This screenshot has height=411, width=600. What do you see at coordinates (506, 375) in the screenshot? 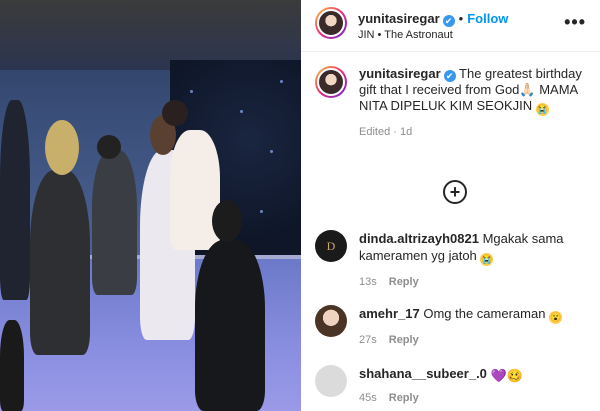
I see `heart-emoji: 💜🥴` at bounding box center [506, 375].